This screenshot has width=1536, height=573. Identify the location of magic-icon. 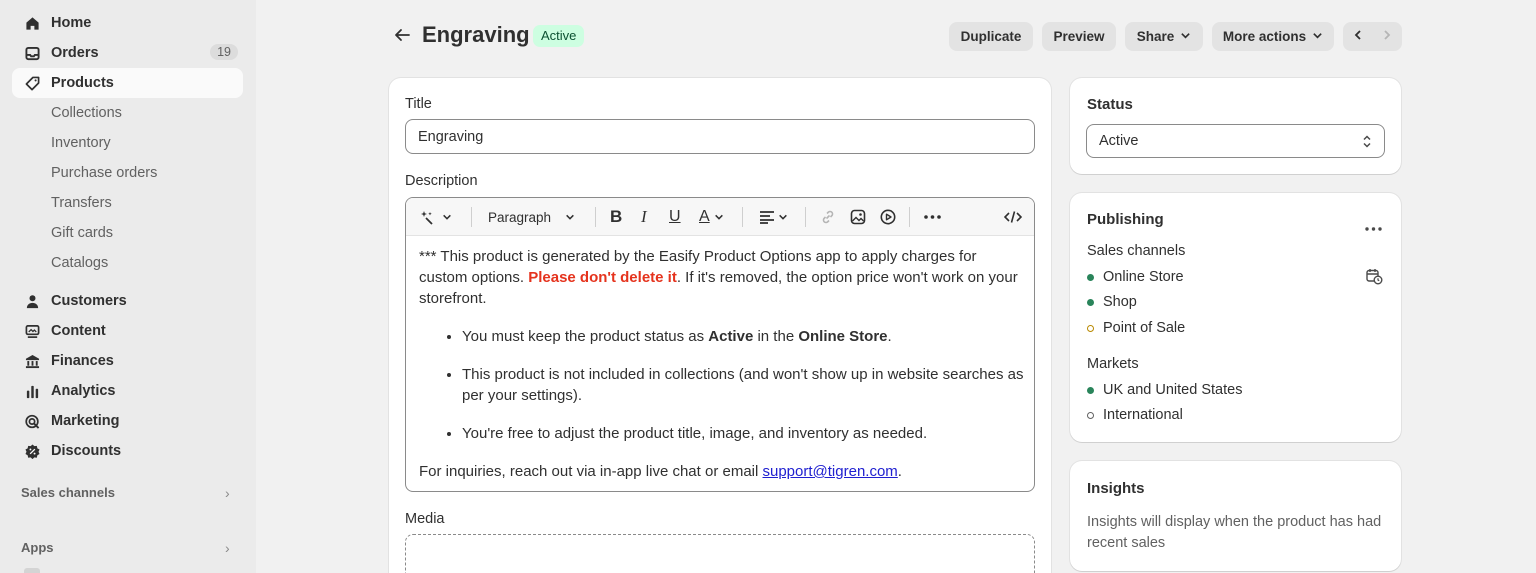
(435, 217).